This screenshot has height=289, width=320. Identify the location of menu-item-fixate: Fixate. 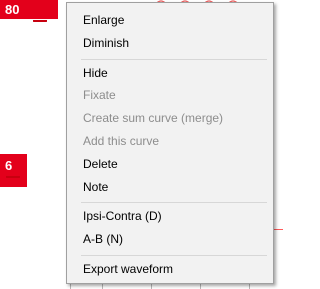
(99, 95).